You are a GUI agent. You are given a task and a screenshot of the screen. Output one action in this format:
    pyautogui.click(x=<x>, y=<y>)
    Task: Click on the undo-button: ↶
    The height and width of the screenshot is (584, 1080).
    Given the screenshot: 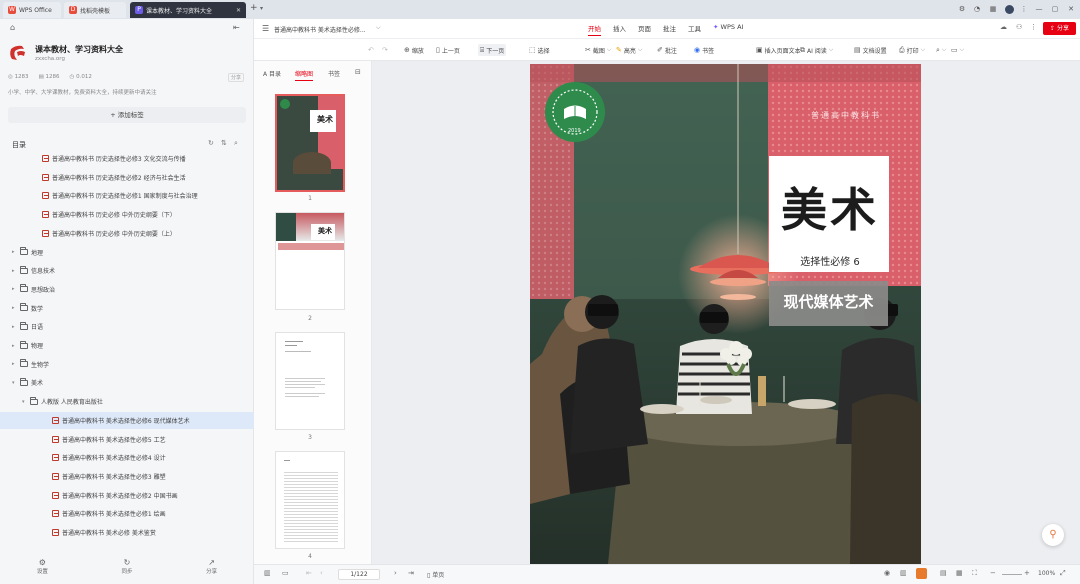 What is the action you would take?
    pyautogui.click(x=371, y=50)
    